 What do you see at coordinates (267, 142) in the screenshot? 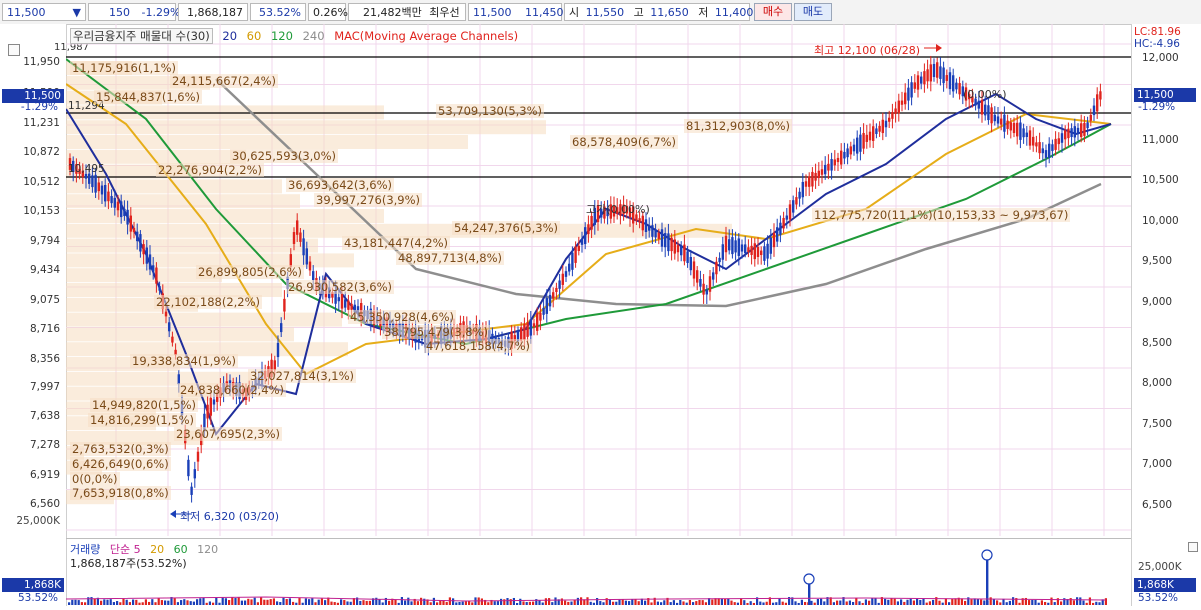
I see `volume-profile-bar` at bounding box center [267, 142].